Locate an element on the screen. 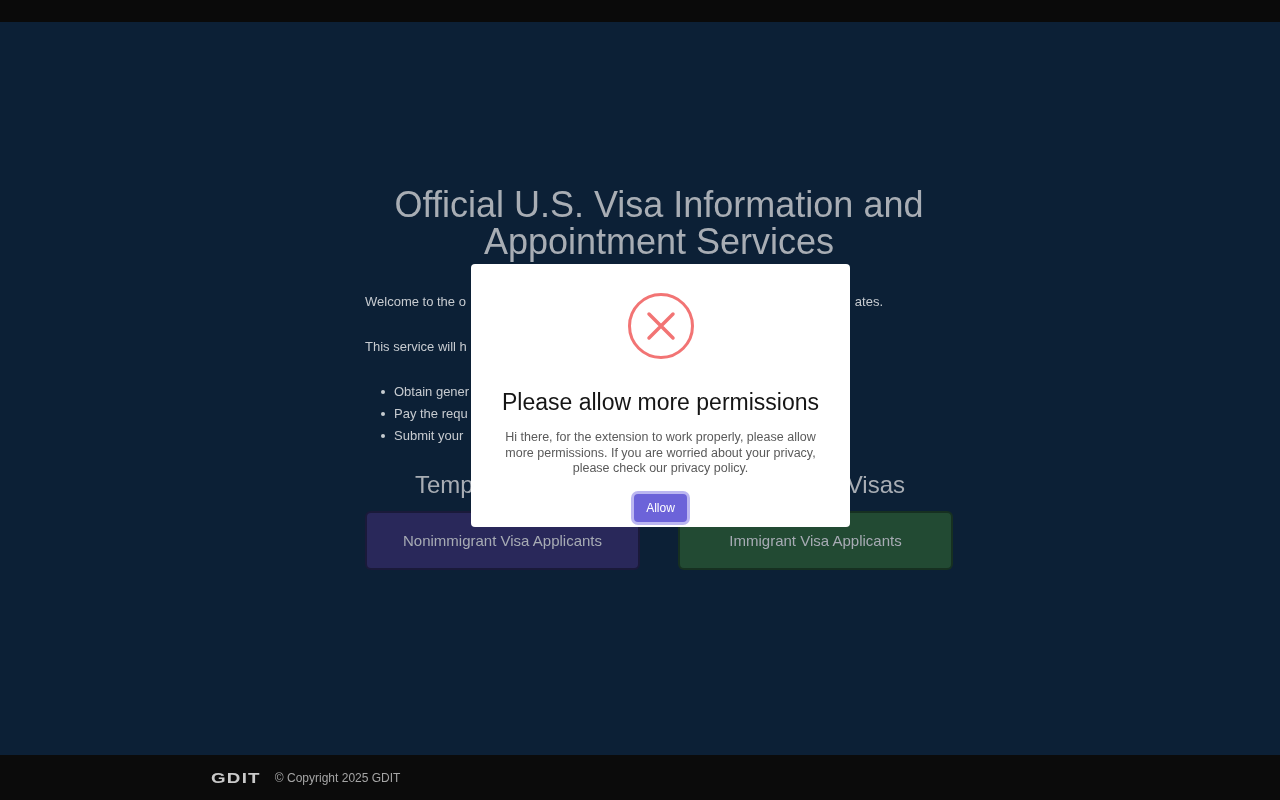 The image size is (1280, 800). copyright-text: © Copyright 2025 GDIT is located at coordinates (337, 777).